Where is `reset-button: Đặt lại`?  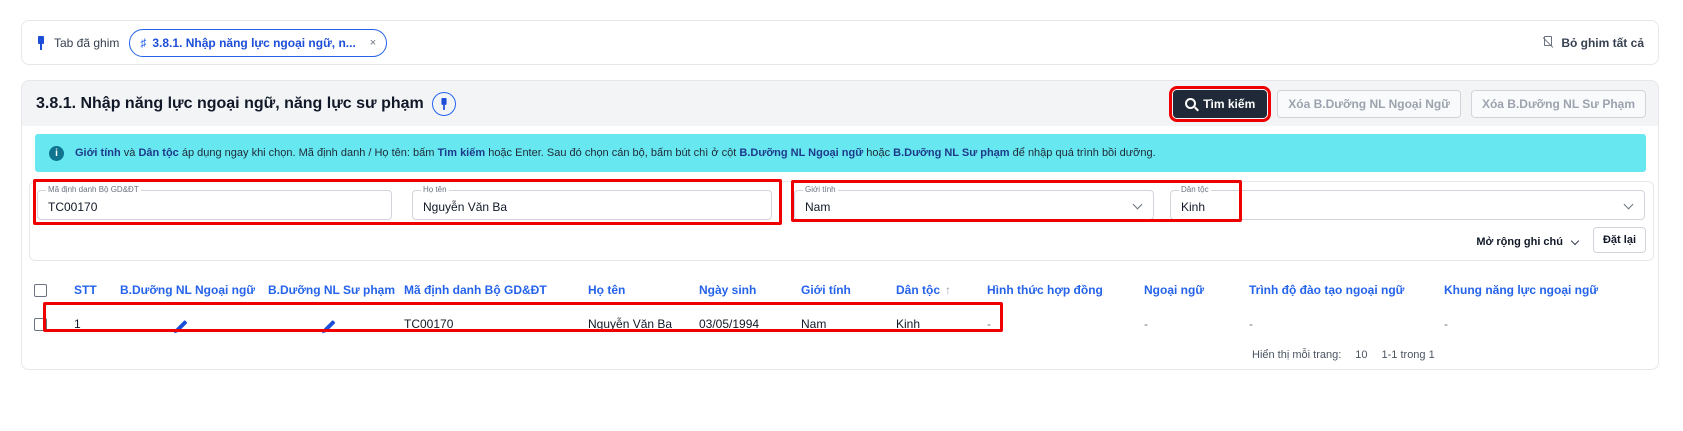
reset-button: Đặt lại is located at coordinates (1619, 240).